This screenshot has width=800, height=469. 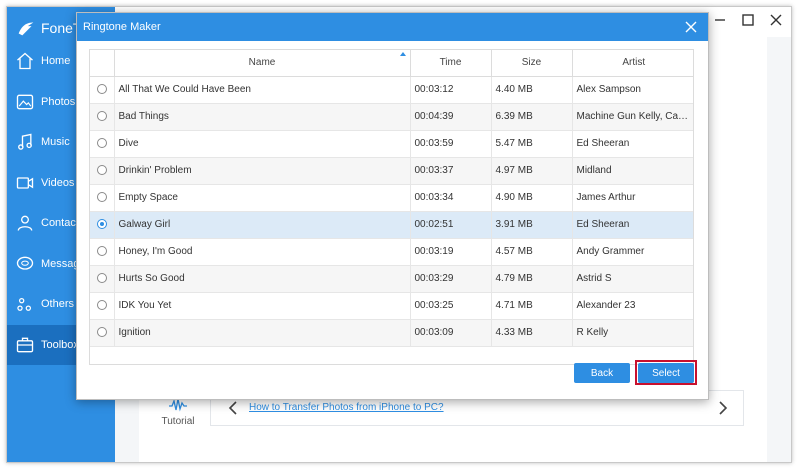 I want to click on cell-artist: Alexander 23, so click(x=632, y=306).